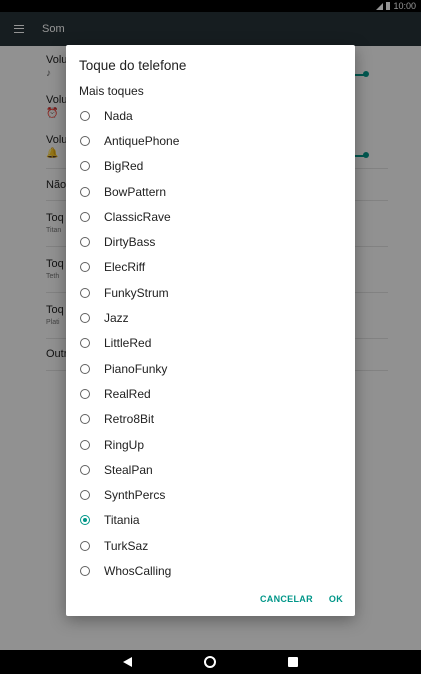 This screenshot has height=674, width=421. I want to click on ringtone-option-label: BigRed, so click(124, 166).